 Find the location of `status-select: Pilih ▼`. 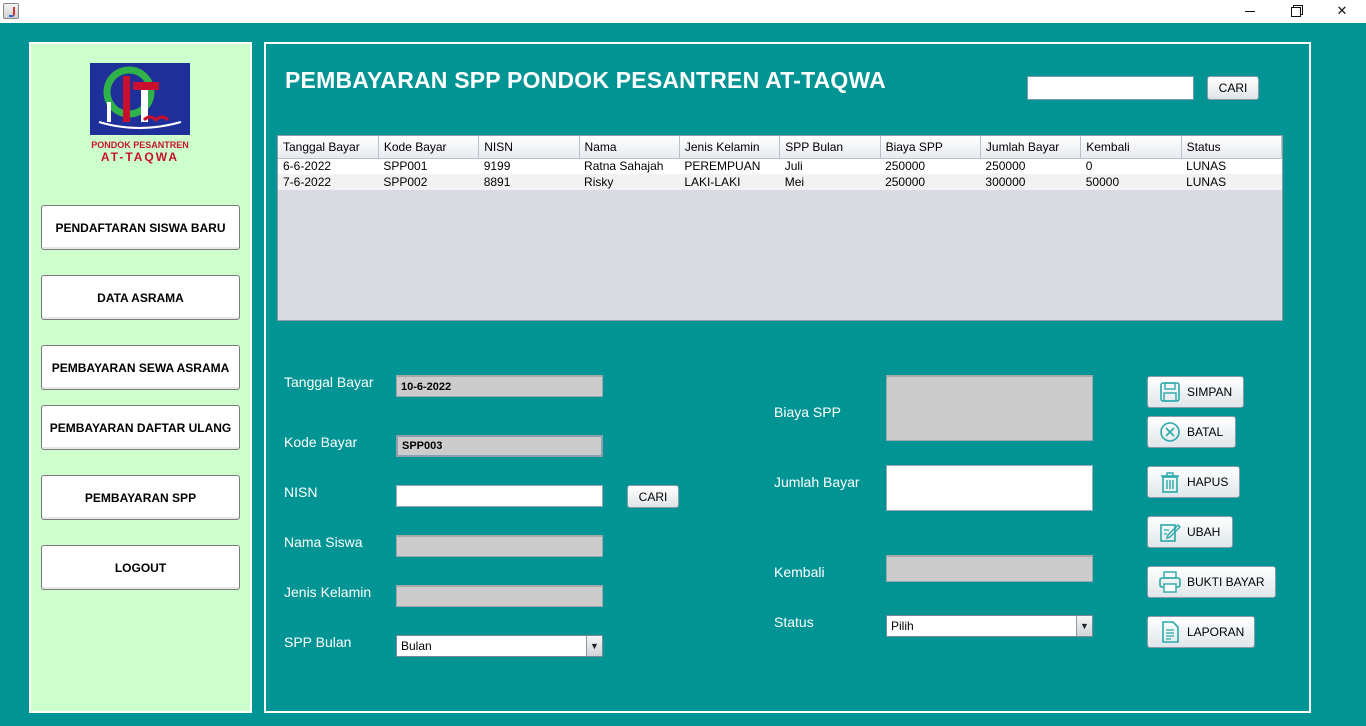

status-select: Pilih ▼ is located at coordinates (989, 626).